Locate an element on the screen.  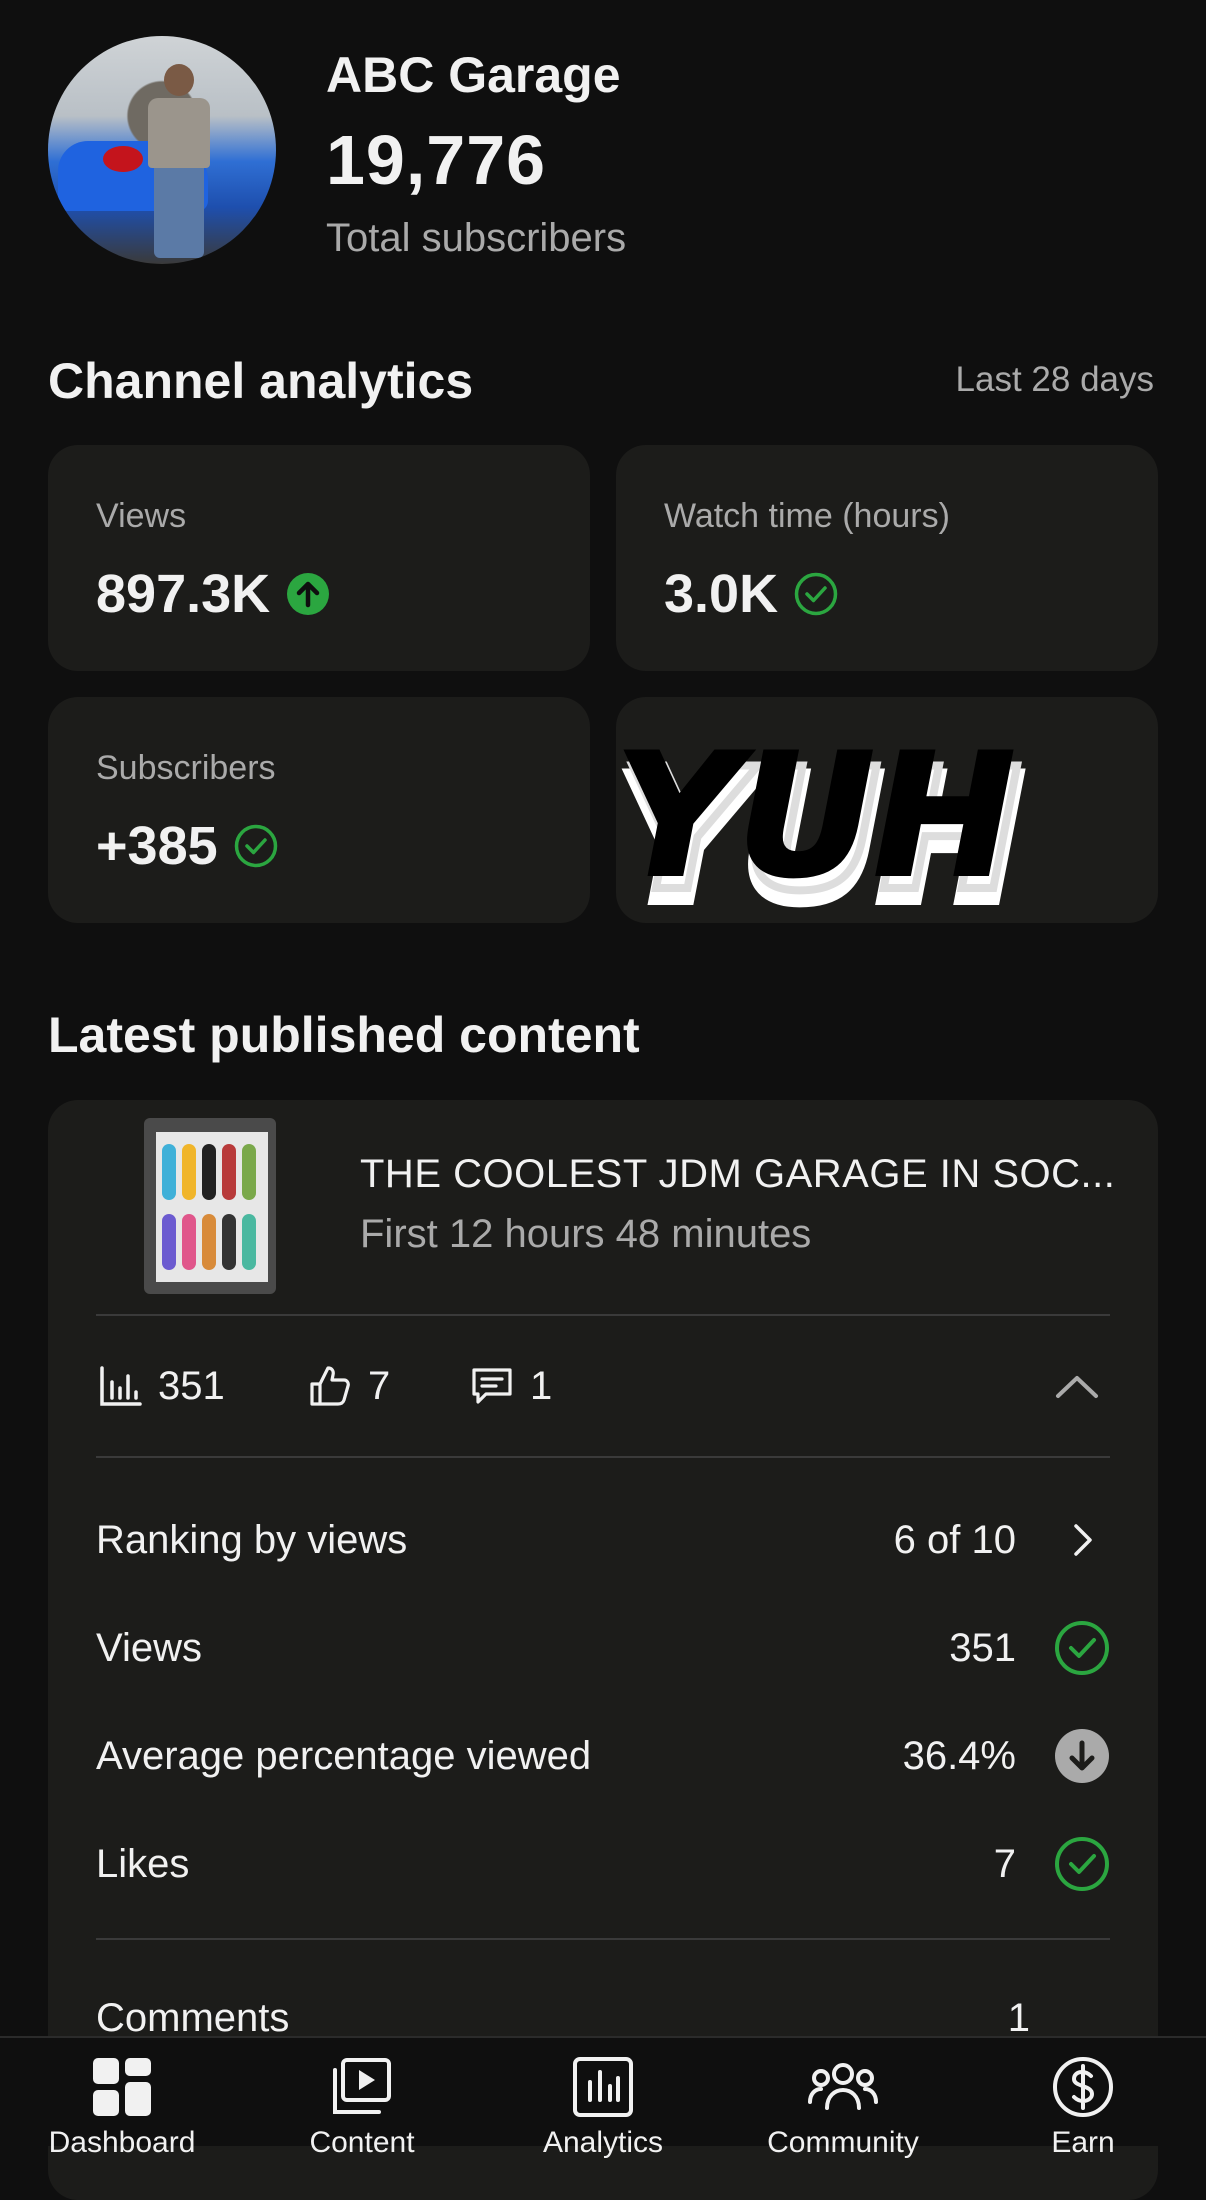
views-stat: 351 is located at coordinates (160, 1386).